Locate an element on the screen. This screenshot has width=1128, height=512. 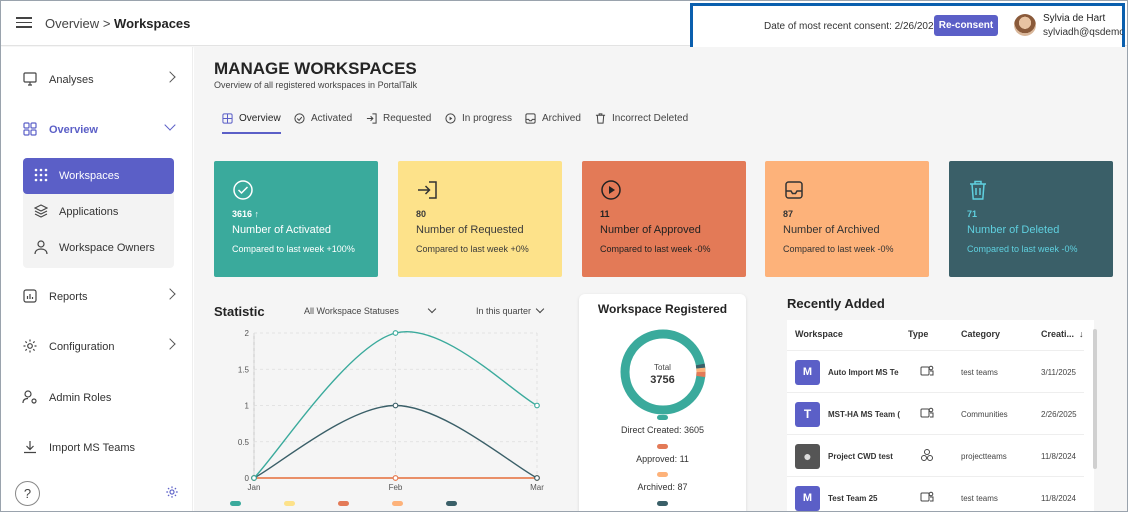
workspace-name: MST-HA MS Team ( is located at coordinates (864, 414).